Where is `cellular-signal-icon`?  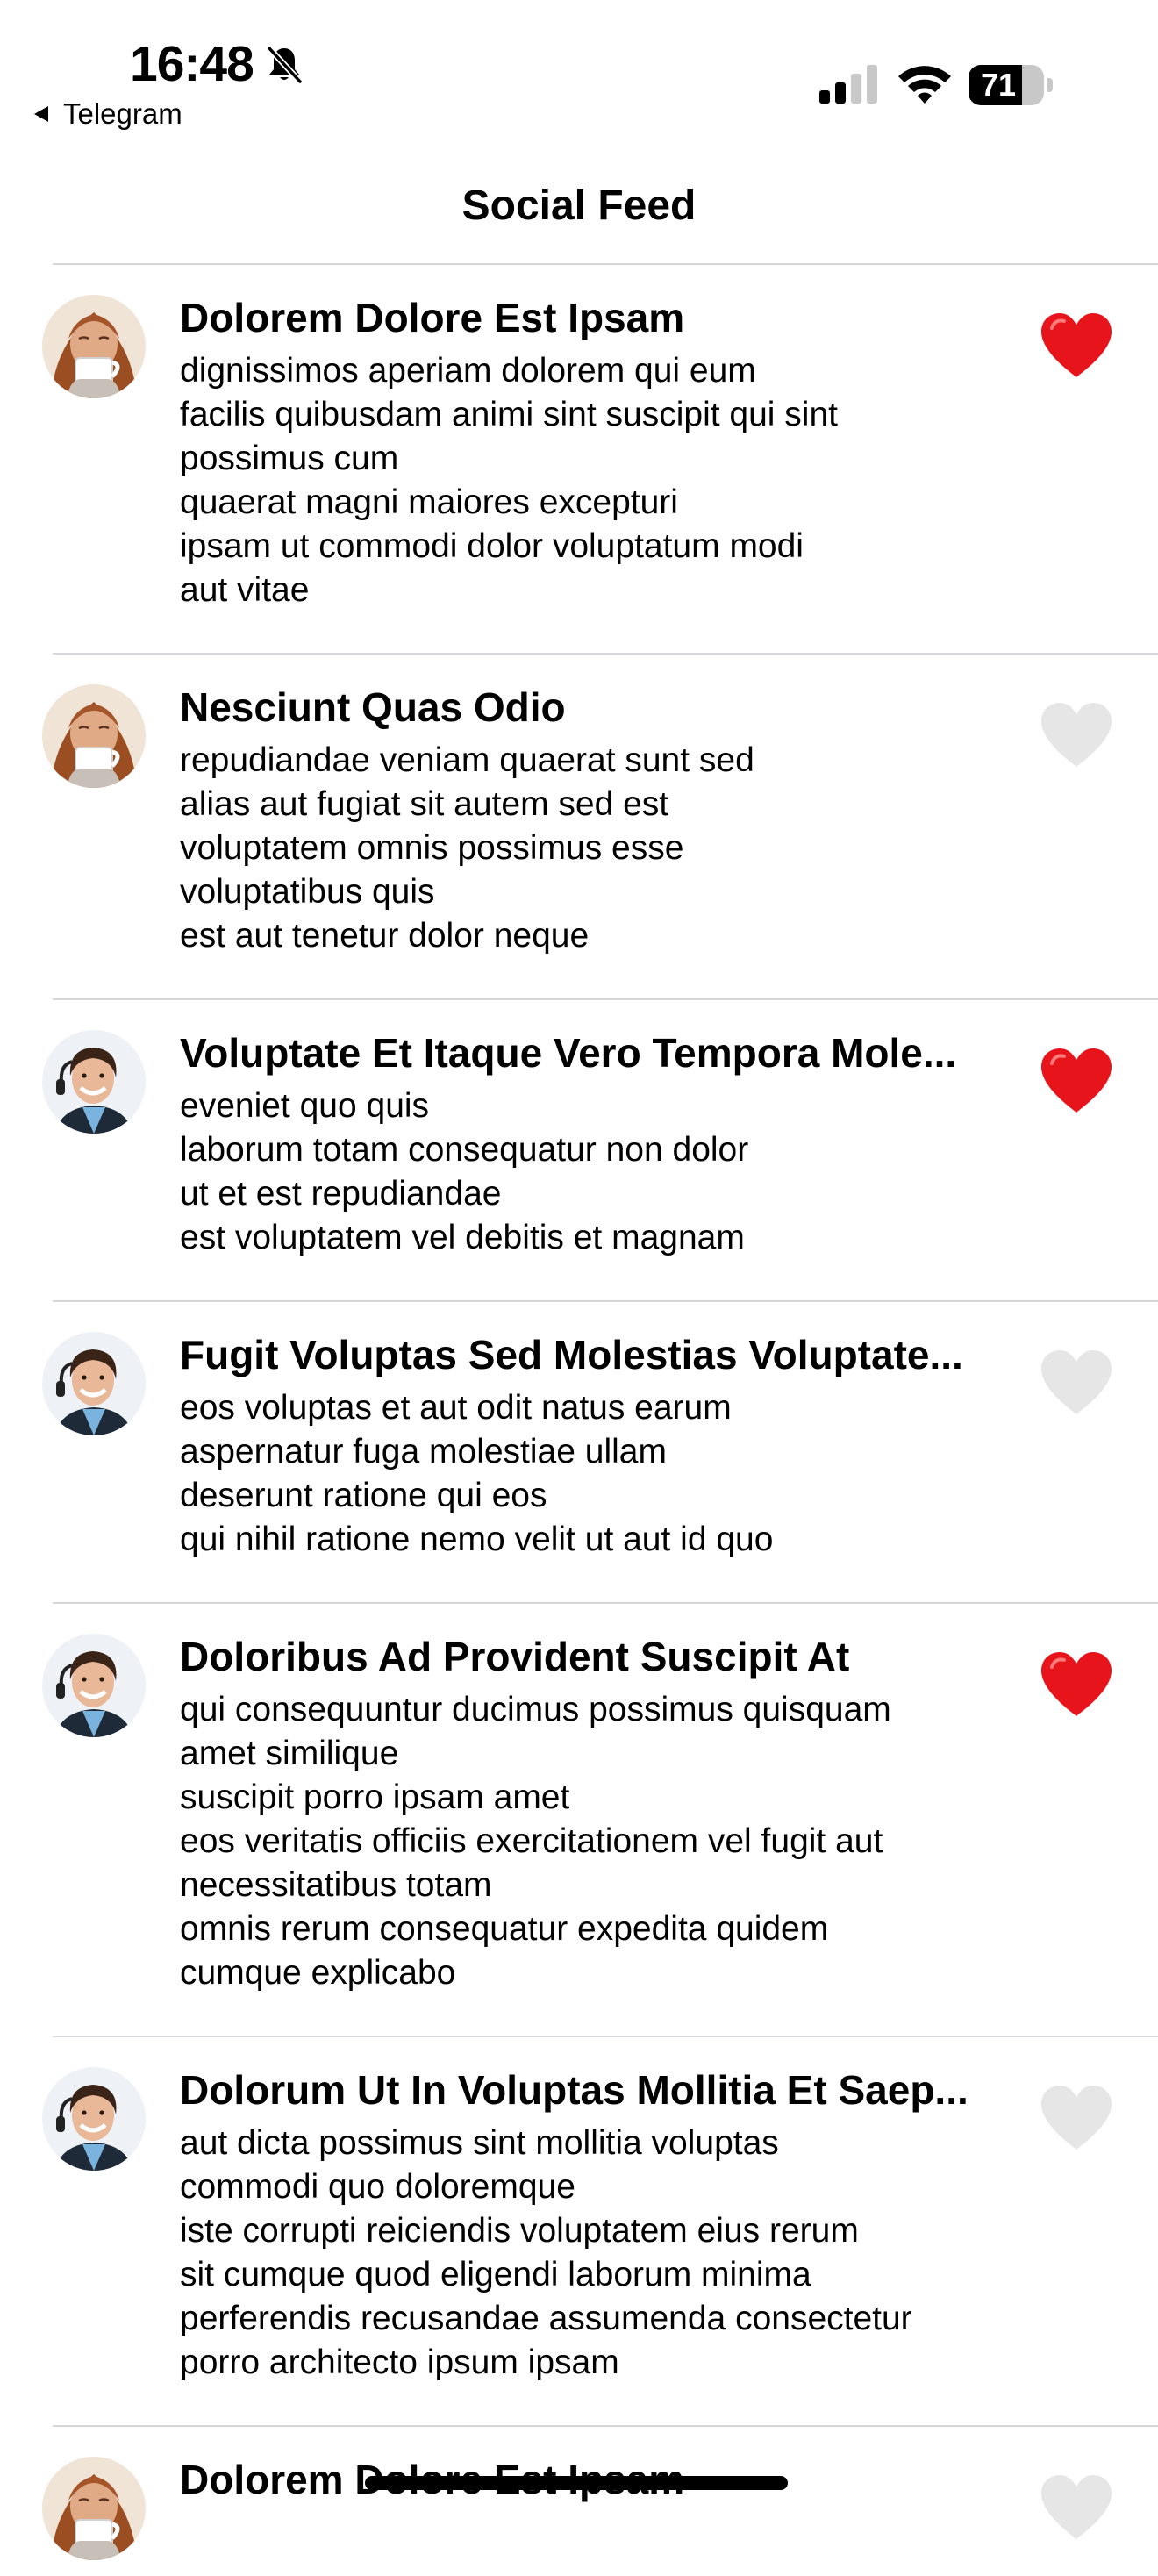 cellular-signal-icon is located at coordinates (848, 84).